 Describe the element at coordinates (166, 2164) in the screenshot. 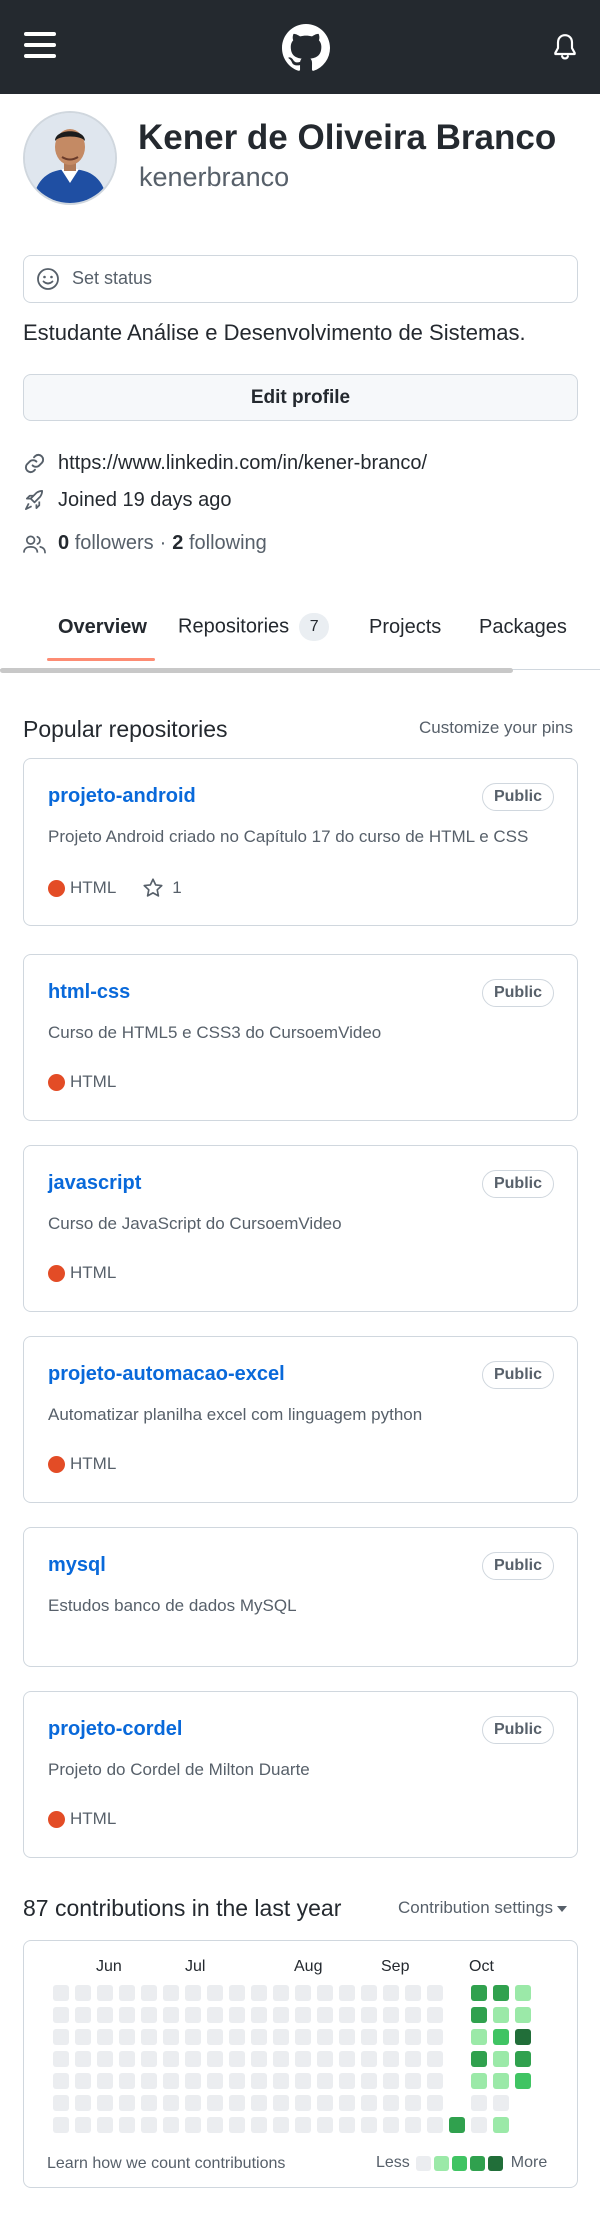

I see `learn-contributions-link: Learn how we count contributions` at that location.